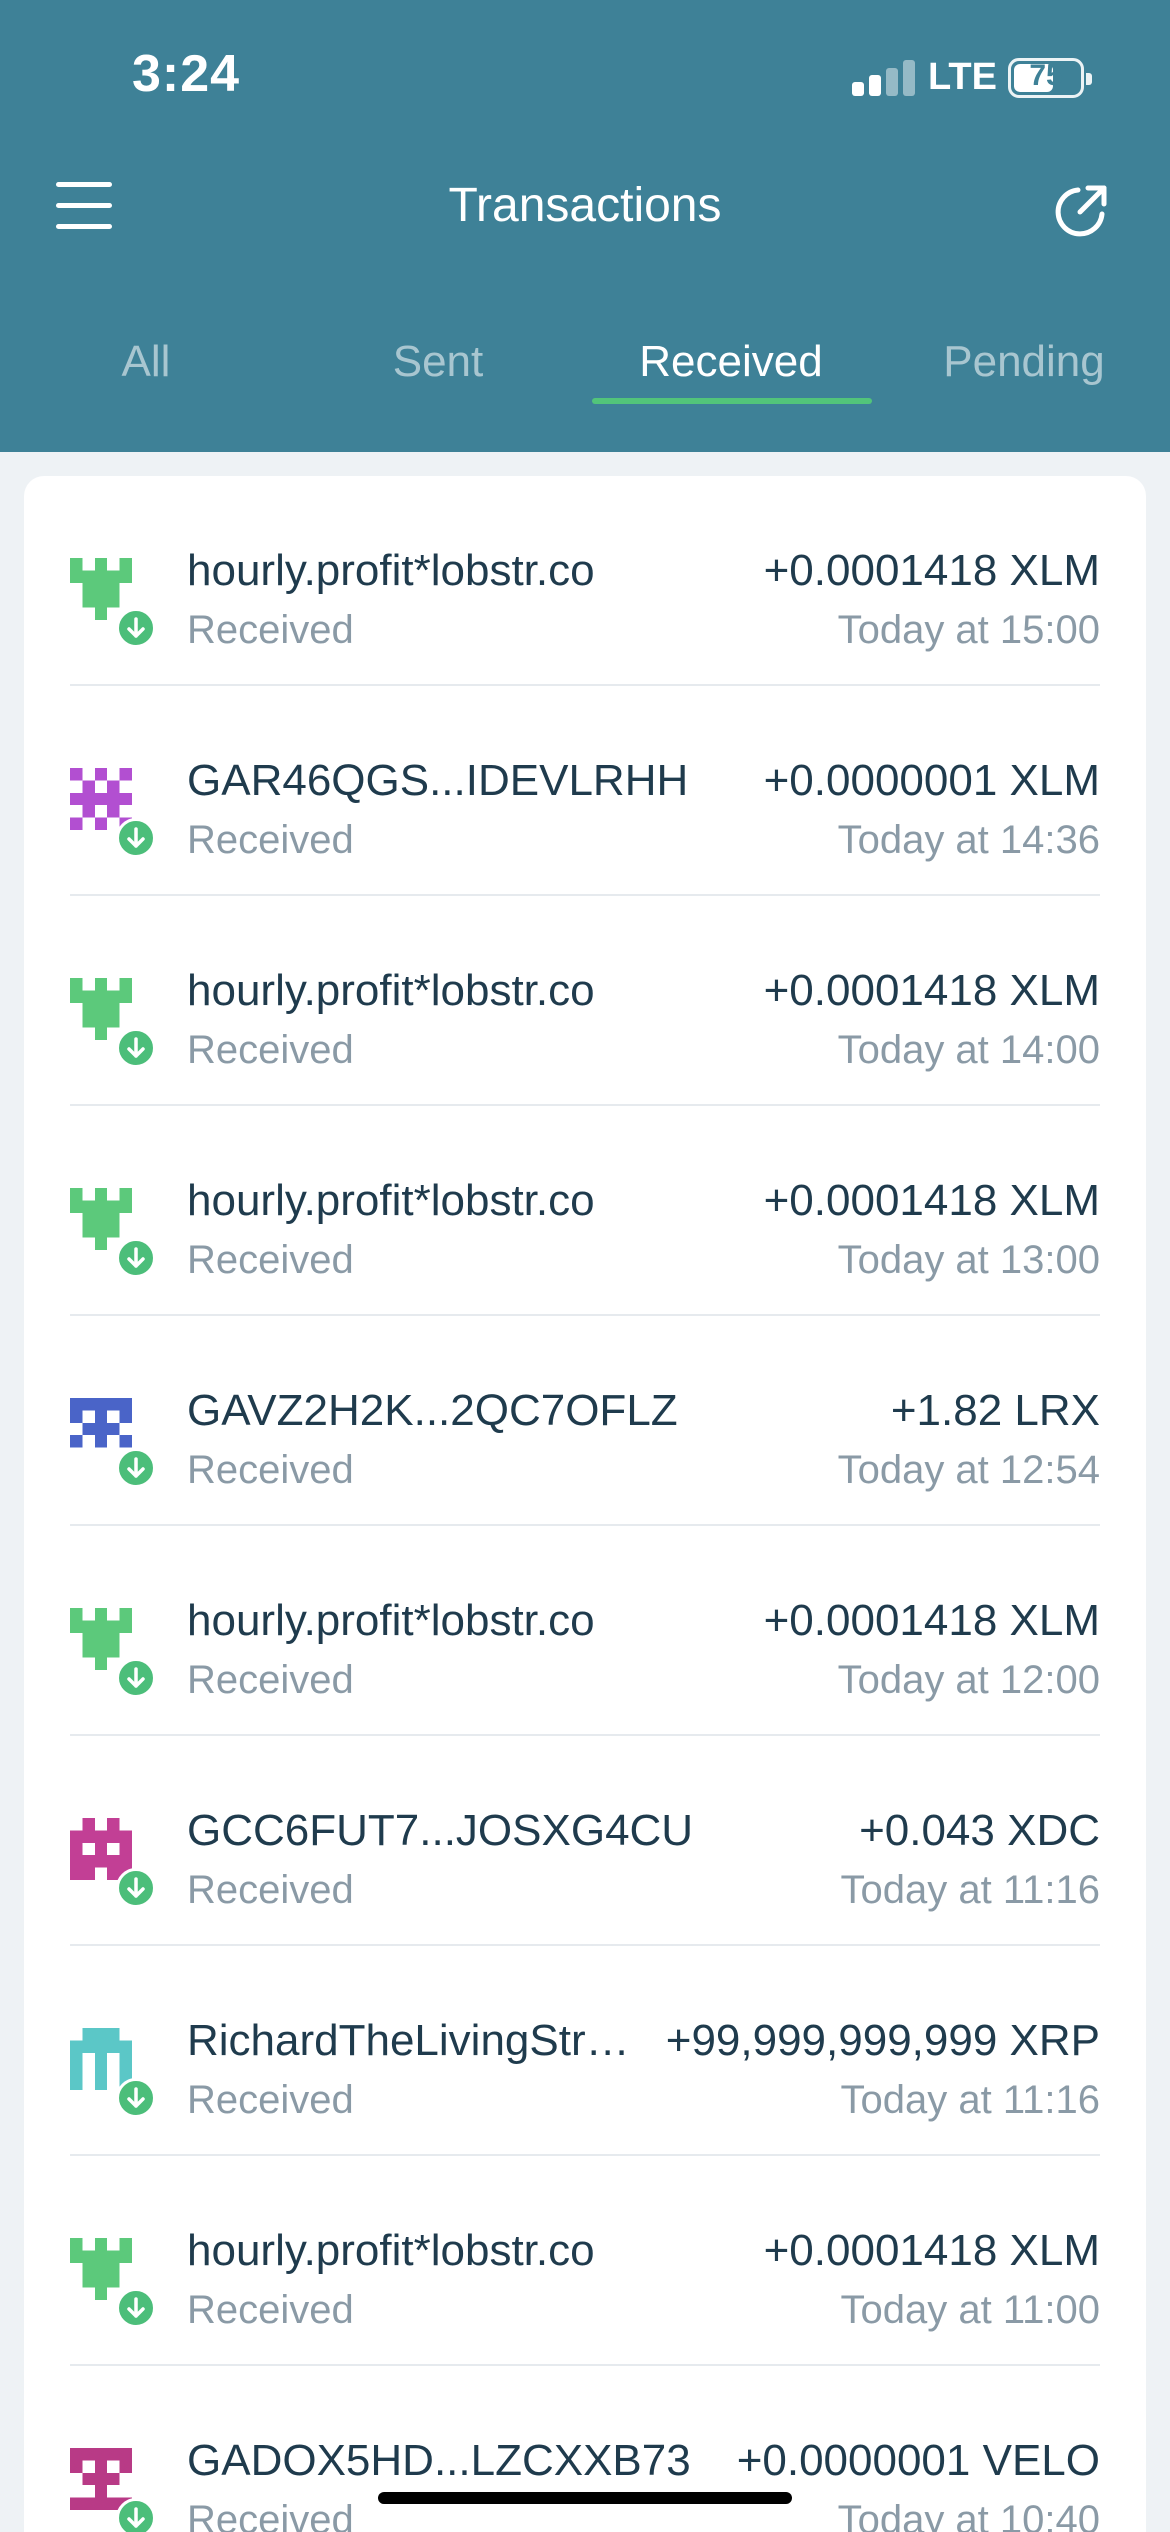 This screenshot has width=1170, height=2532. I want to click on home-indicator, so click(585, 2498).